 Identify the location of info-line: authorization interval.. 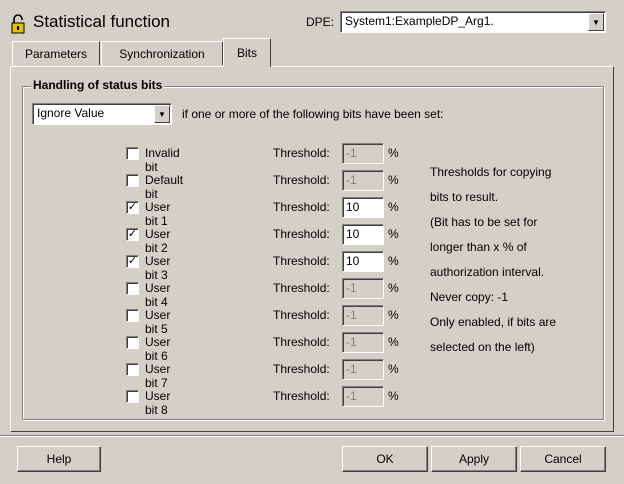
(487, 272).